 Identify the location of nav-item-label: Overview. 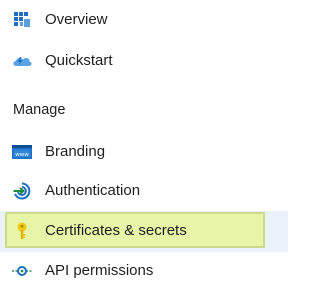
(76, 19).